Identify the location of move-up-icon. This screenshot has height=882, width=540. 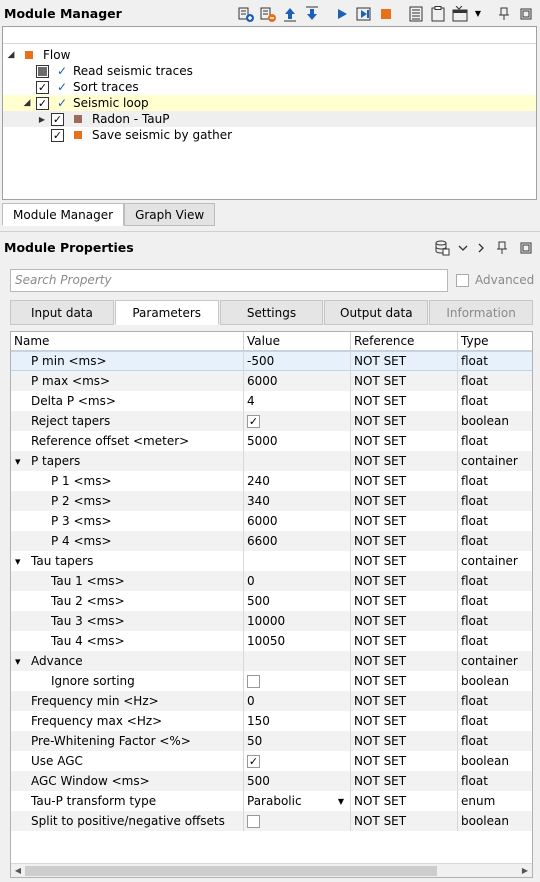
(290, 14).